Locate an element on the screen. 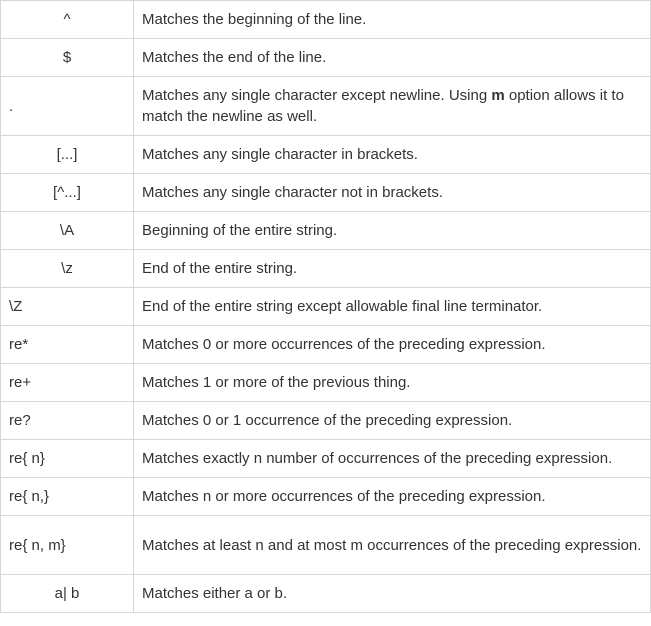 The height and width of the screenshot is (626, 651). pattern-cell: re{ n, m} is located at coordinates (67, 545).